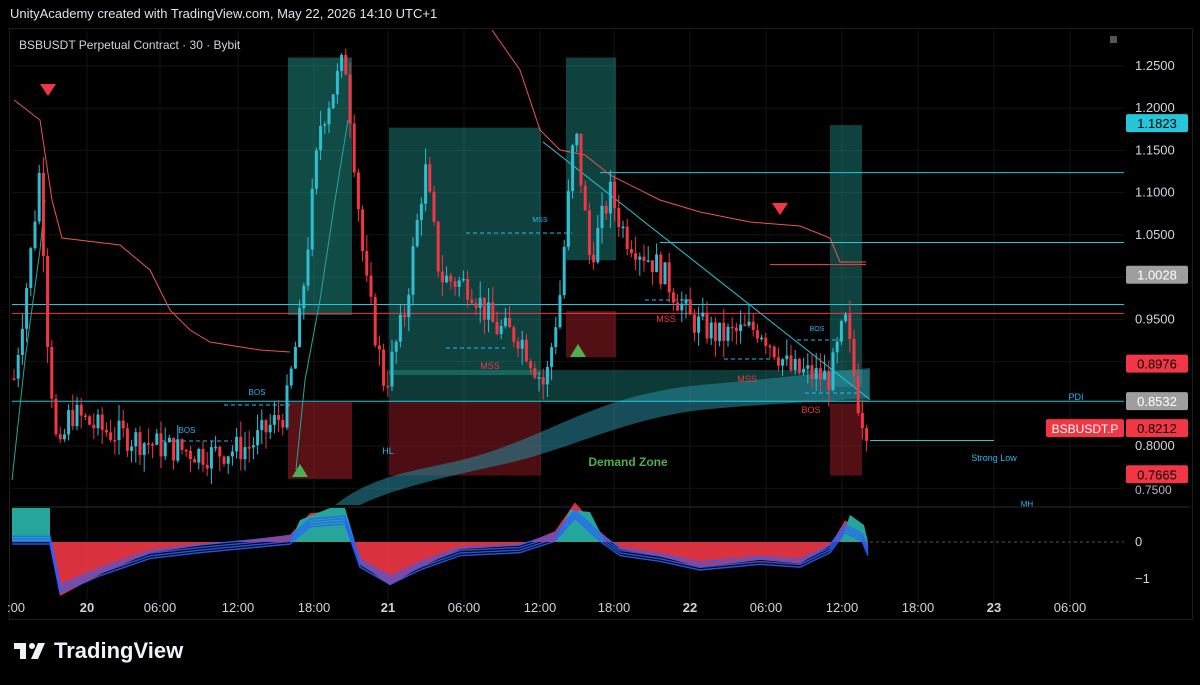 The height and width of the screenshot is (685, 1200). Describe the element at coordinates (1155, 107) in the screenshot. I see `y-axis-tick-label: 1.2000` at that location.